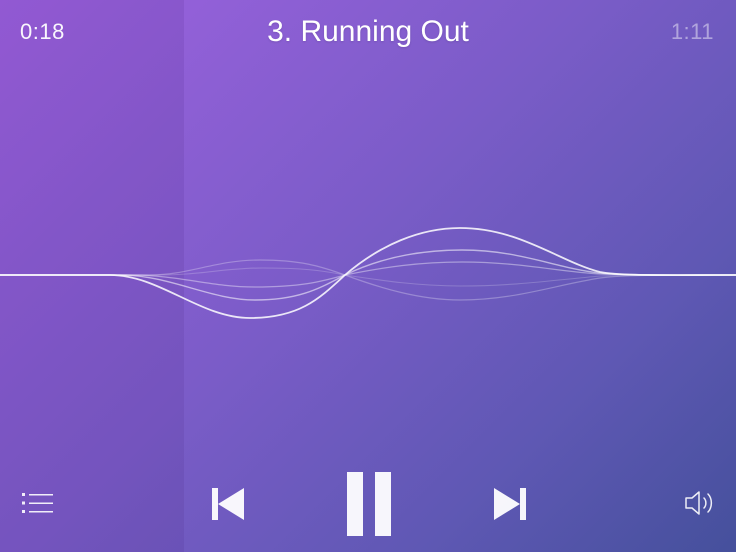 The width and height of the screenshot is (736, 552). I want to click on next-track-button, so click(510, 504).